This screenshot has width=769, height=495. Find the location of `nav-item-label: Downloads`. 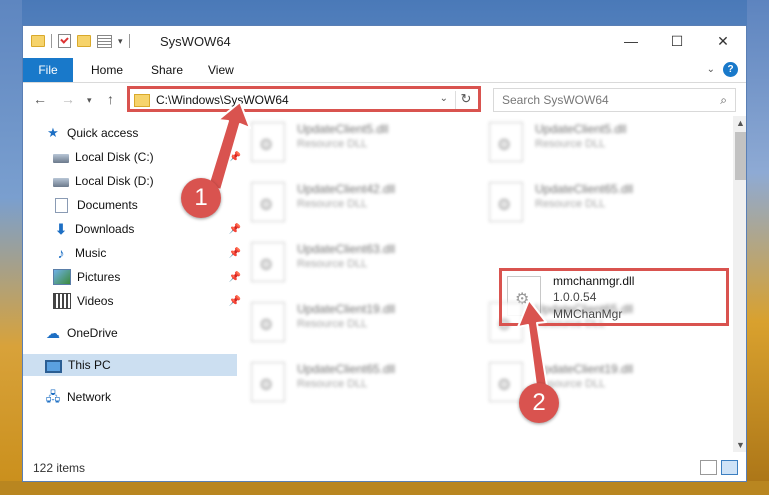

nav-item-label: Downloads is located at coordinates (105, 229).